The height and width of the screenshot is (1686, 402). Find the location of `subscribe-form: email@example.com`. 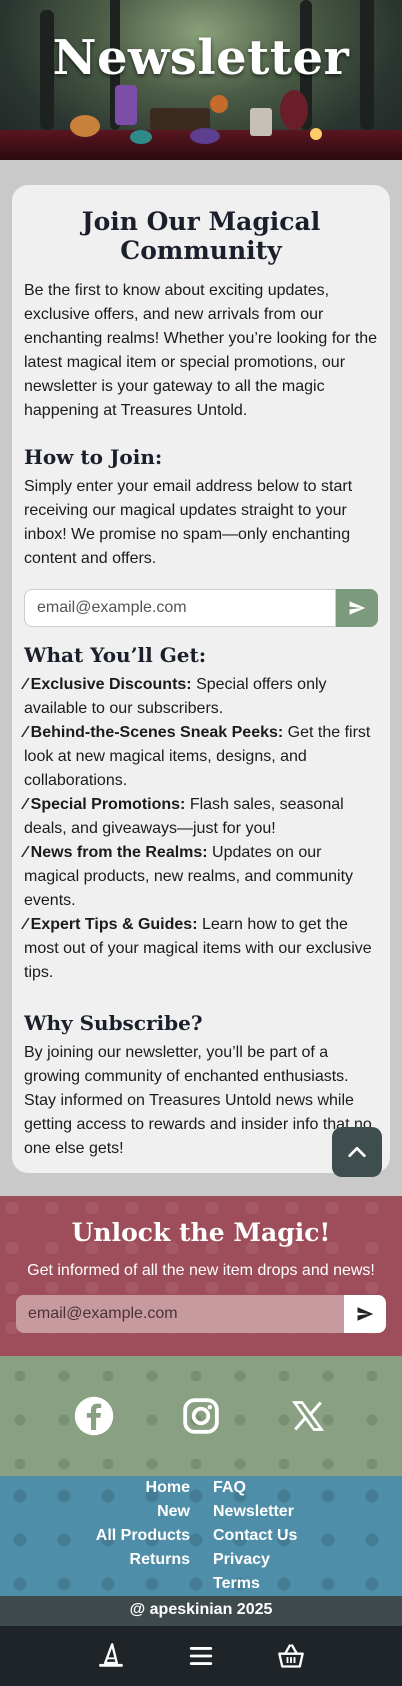

subscribe-form: email@example.com is located at coordinates (201, 608).